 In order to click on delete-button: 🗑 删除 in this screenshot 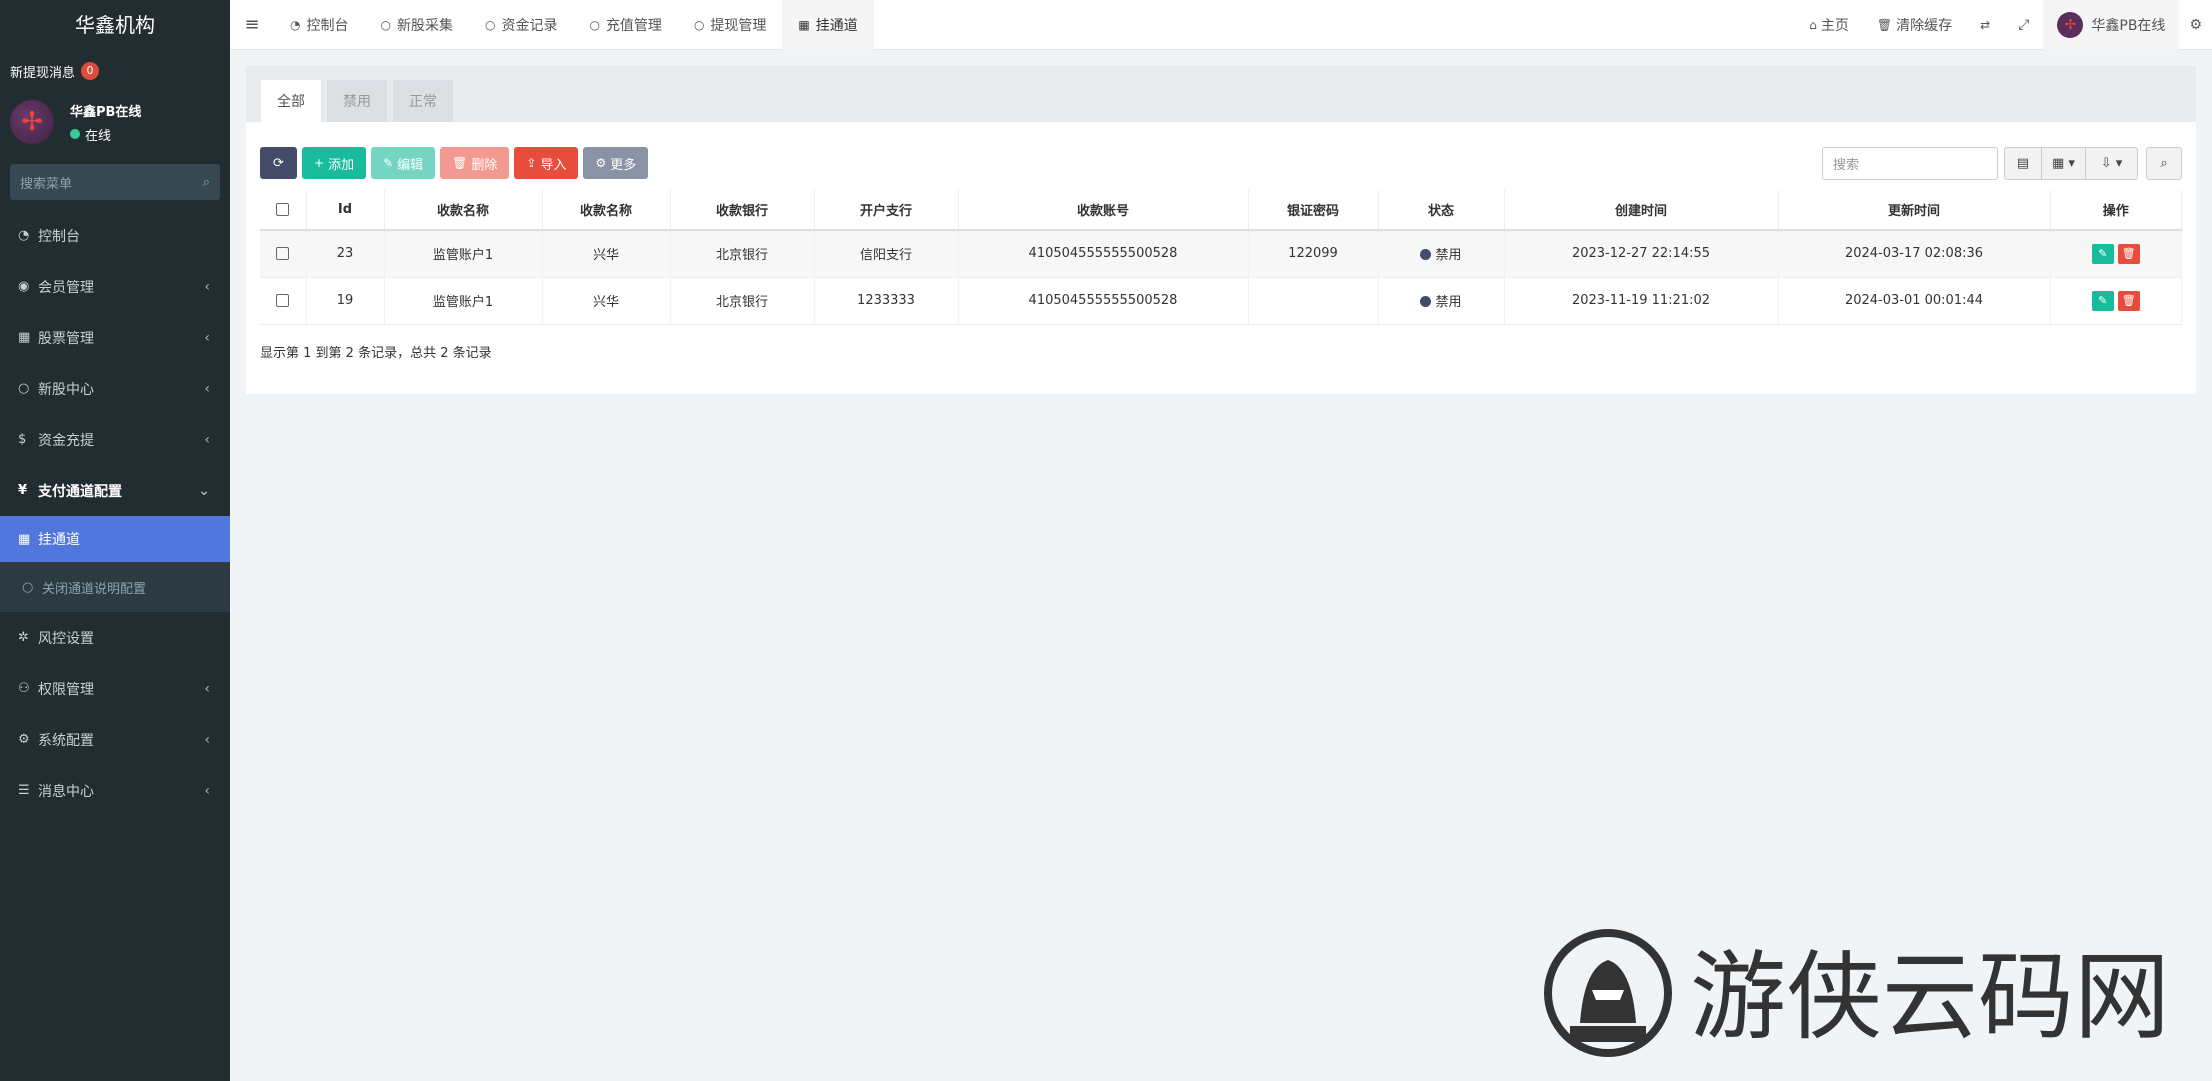, I will do `click(475, 163)`.